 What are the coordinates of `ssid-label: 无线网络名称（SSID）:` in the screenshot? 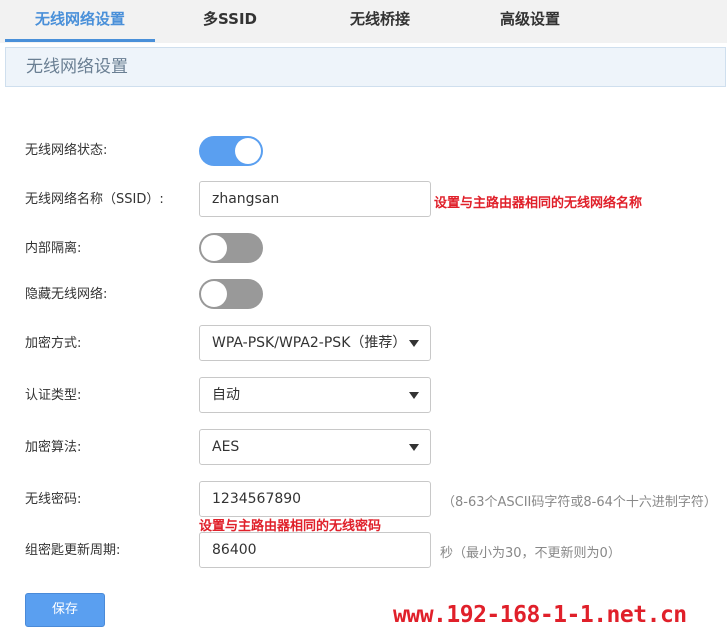 It's located at (94, 199).